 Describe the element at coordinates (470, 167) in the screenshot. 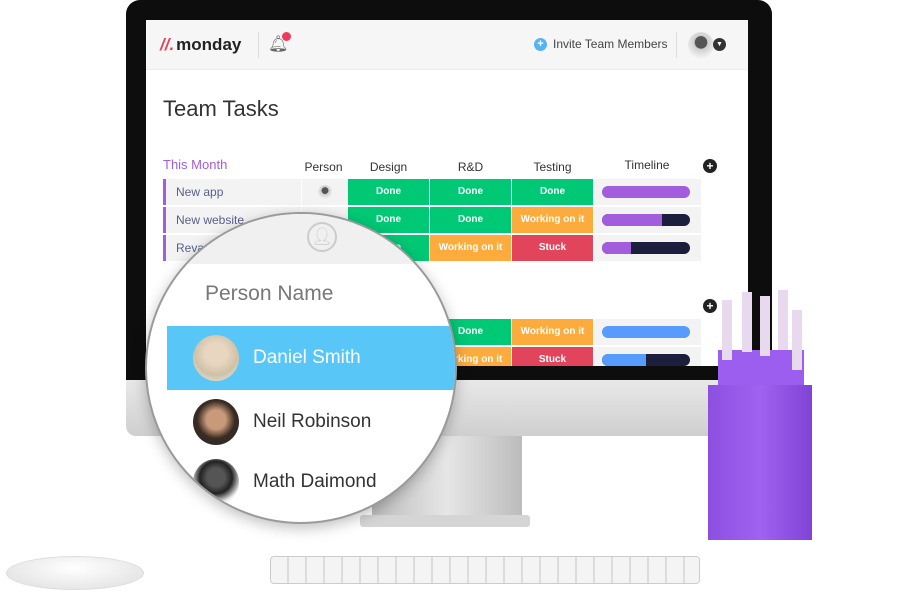

I see `column-header-rnd: R&D` at that location.